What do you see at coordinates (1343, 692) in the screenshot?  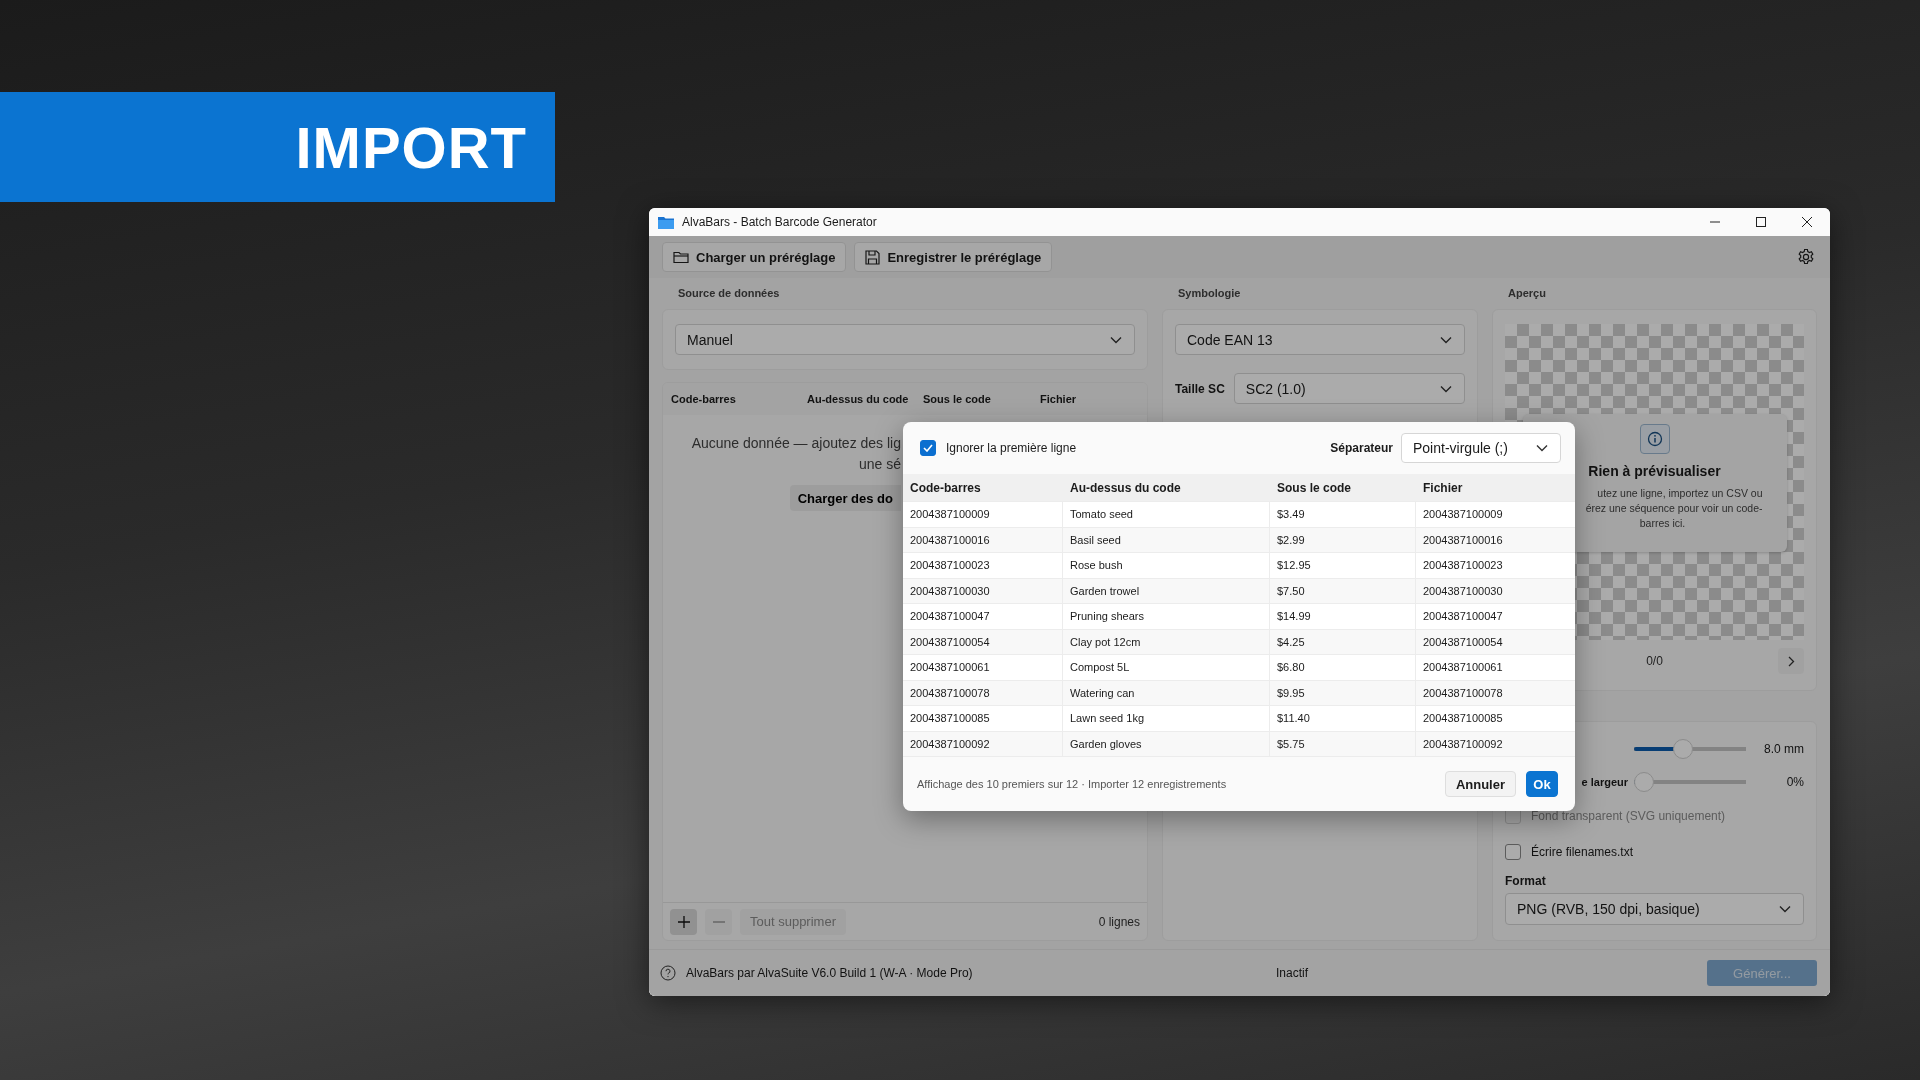 I see `table-cell: $9.95` at bounding box center [1343, 692].